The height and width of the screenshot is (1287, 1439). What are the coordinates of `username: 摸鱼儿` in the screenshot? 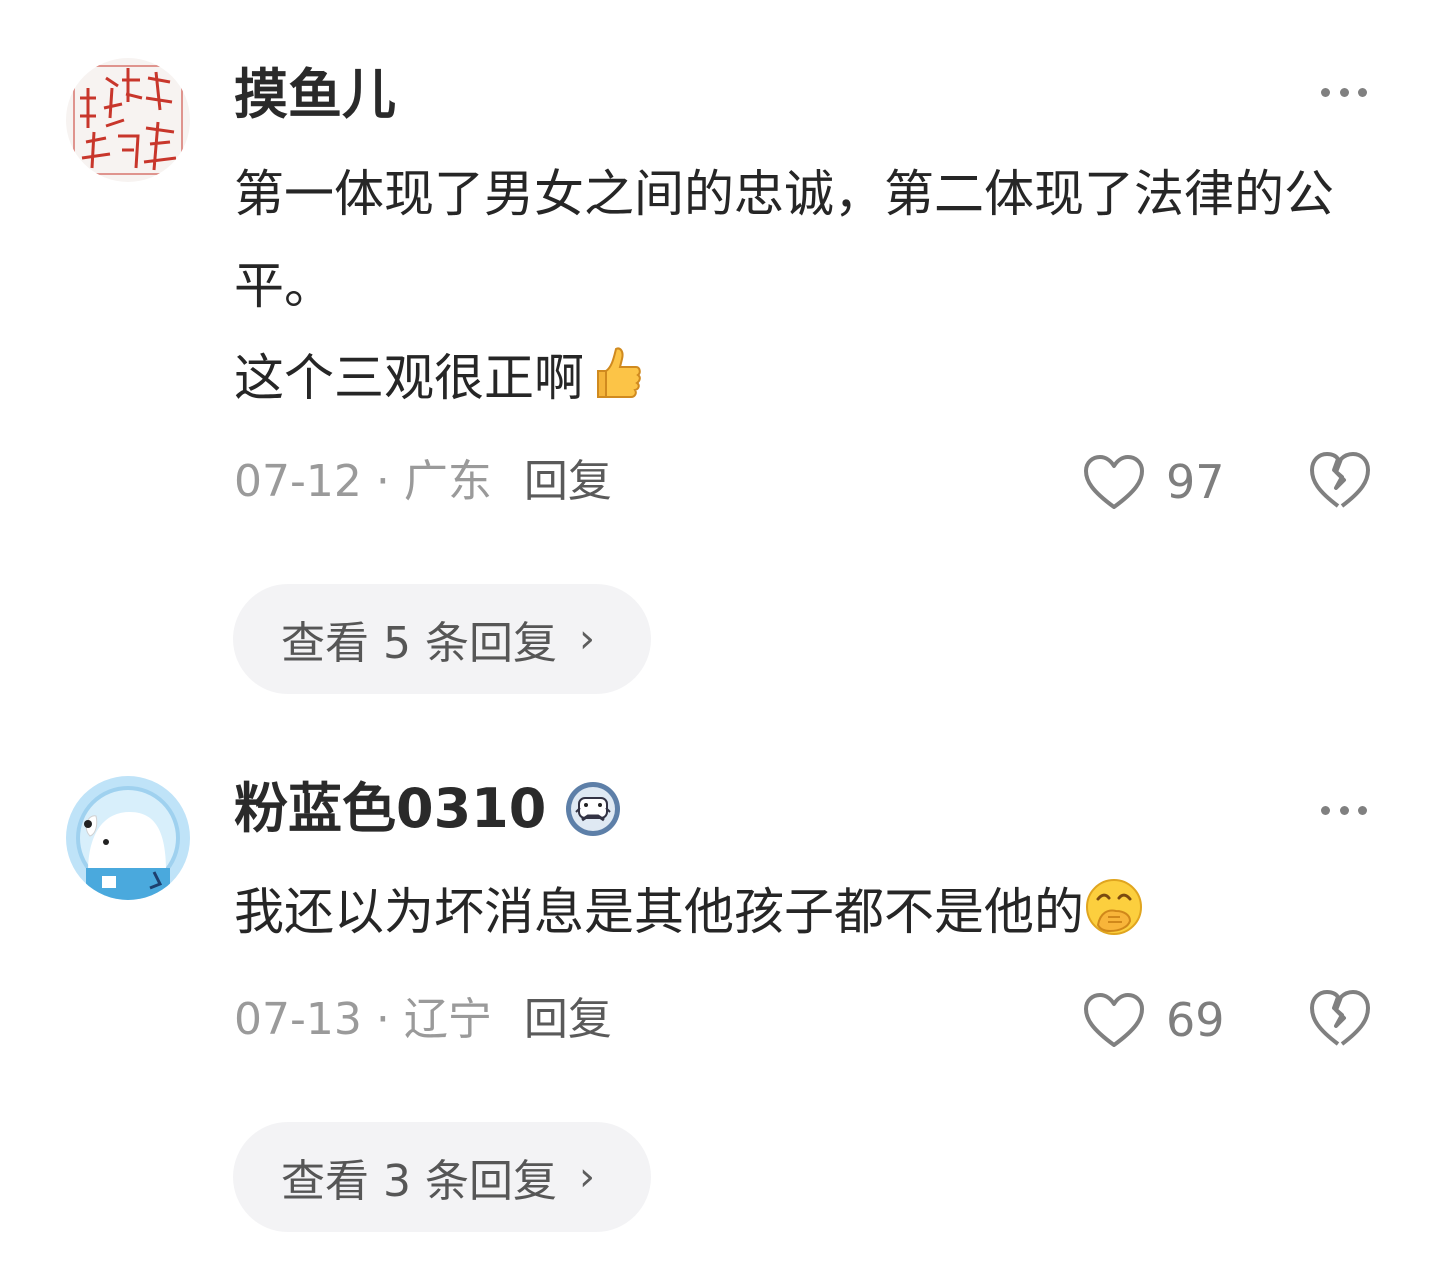 It's located at (315, 95).